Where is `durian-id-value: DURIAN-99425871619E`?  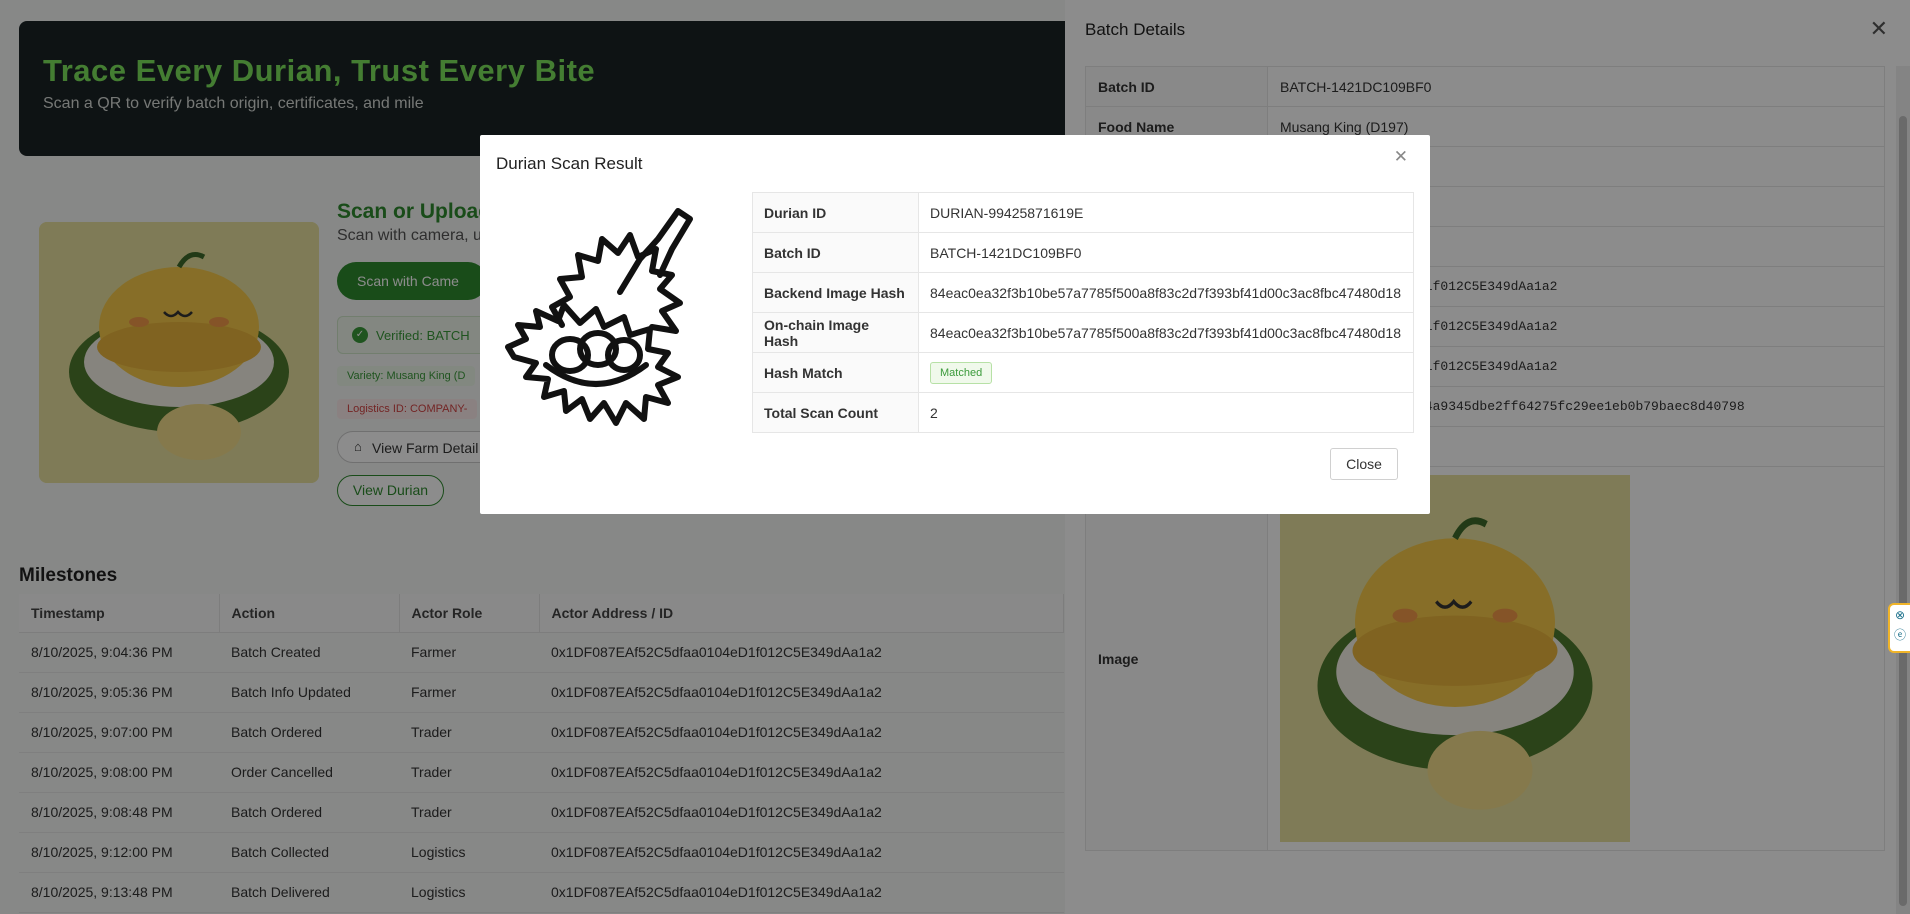 durian-id-value: DURIAN-99425871619E is located at coordinates (1166, 212).